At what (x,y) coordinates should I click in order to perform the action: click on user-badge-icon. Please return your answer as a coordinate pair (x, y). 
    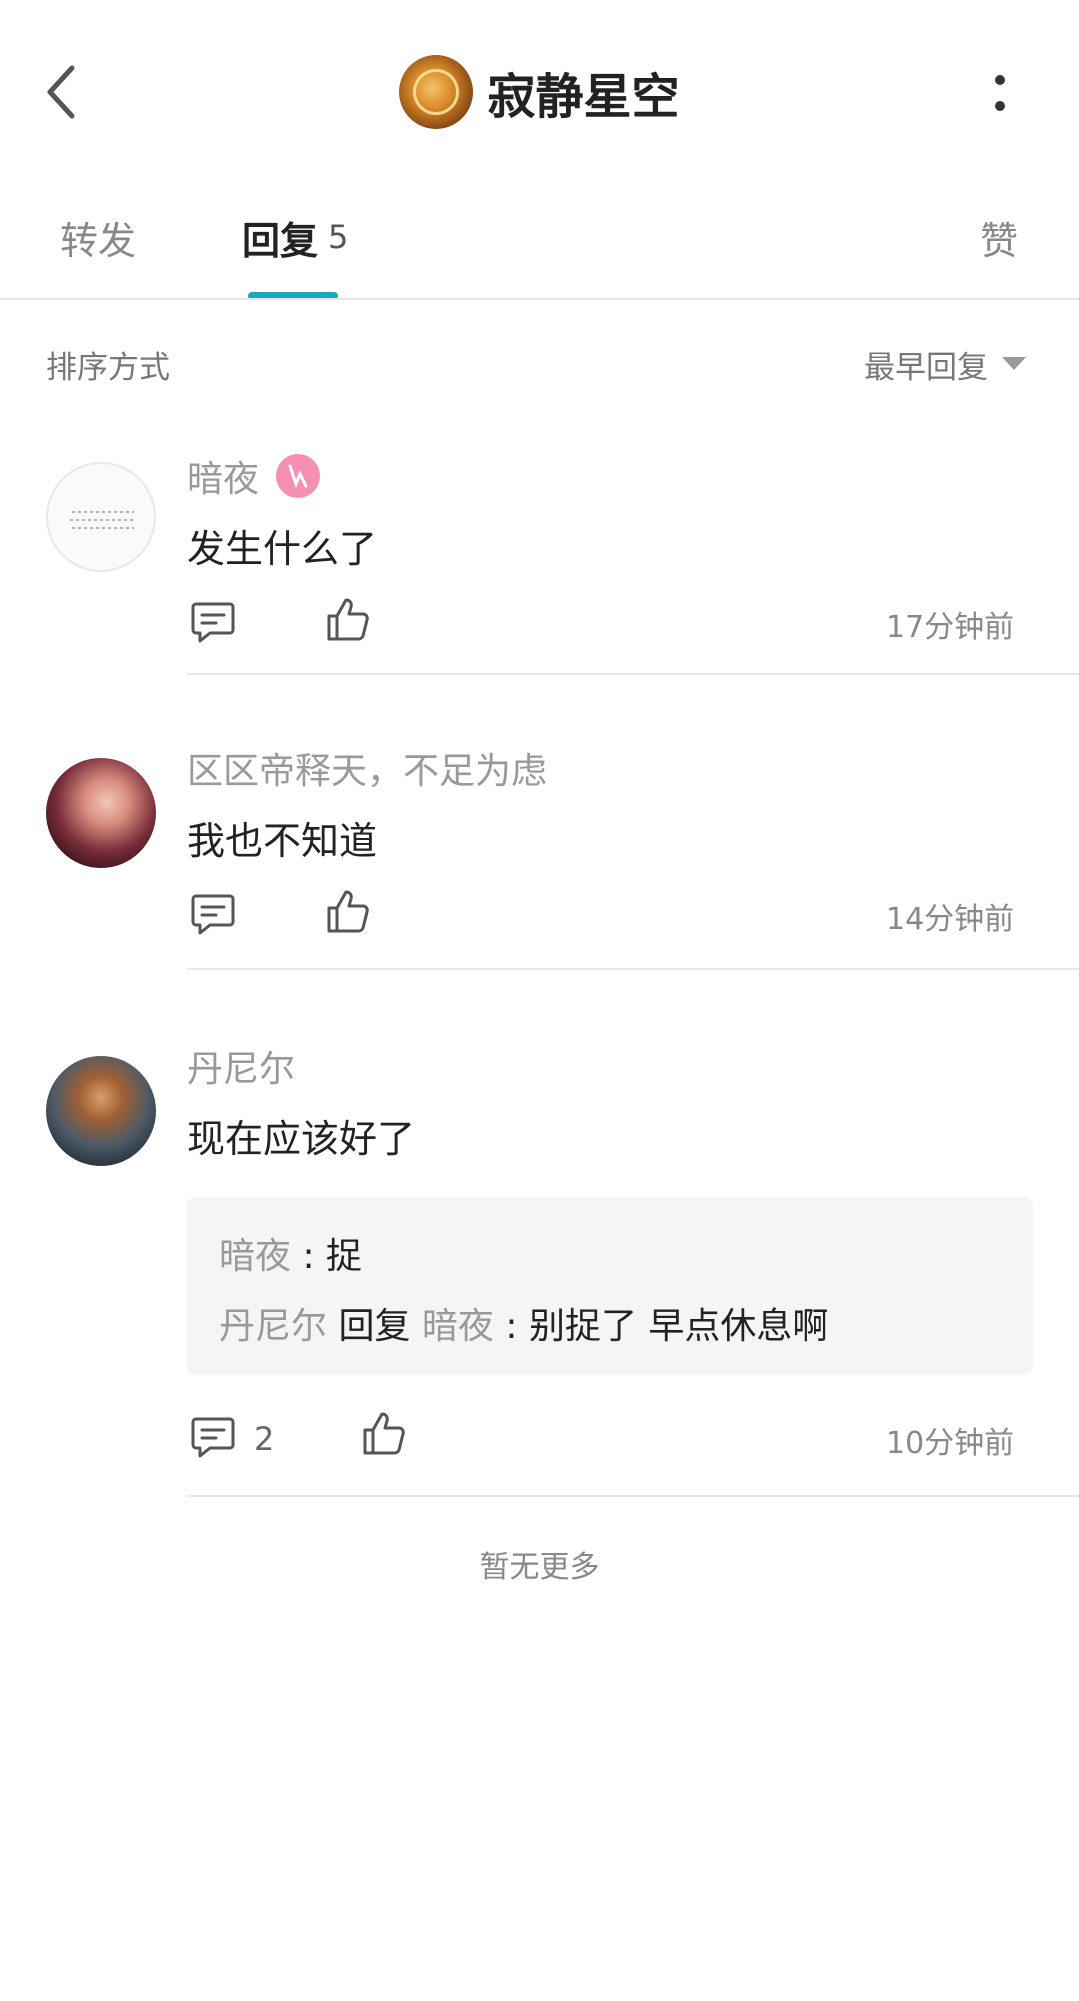
    Looking at the image, I should click on (298, 476).